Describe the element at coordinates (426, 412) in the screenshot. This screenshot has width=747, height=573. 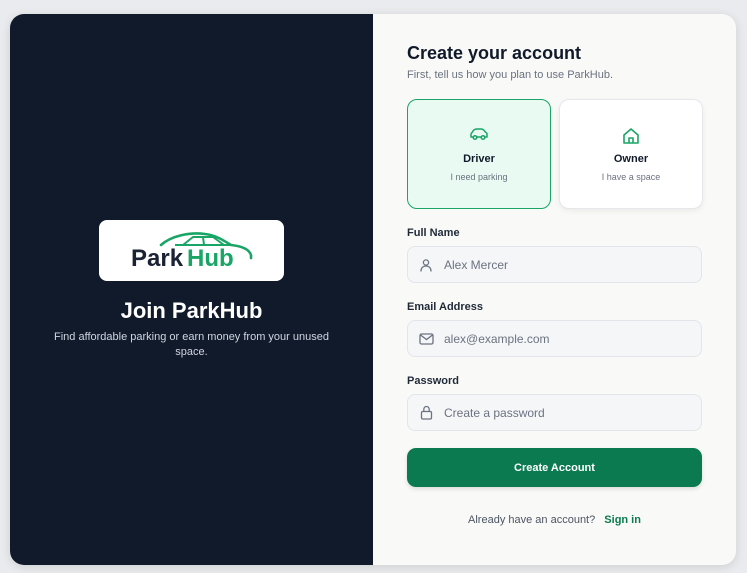
I see `lock-icon` at that location.